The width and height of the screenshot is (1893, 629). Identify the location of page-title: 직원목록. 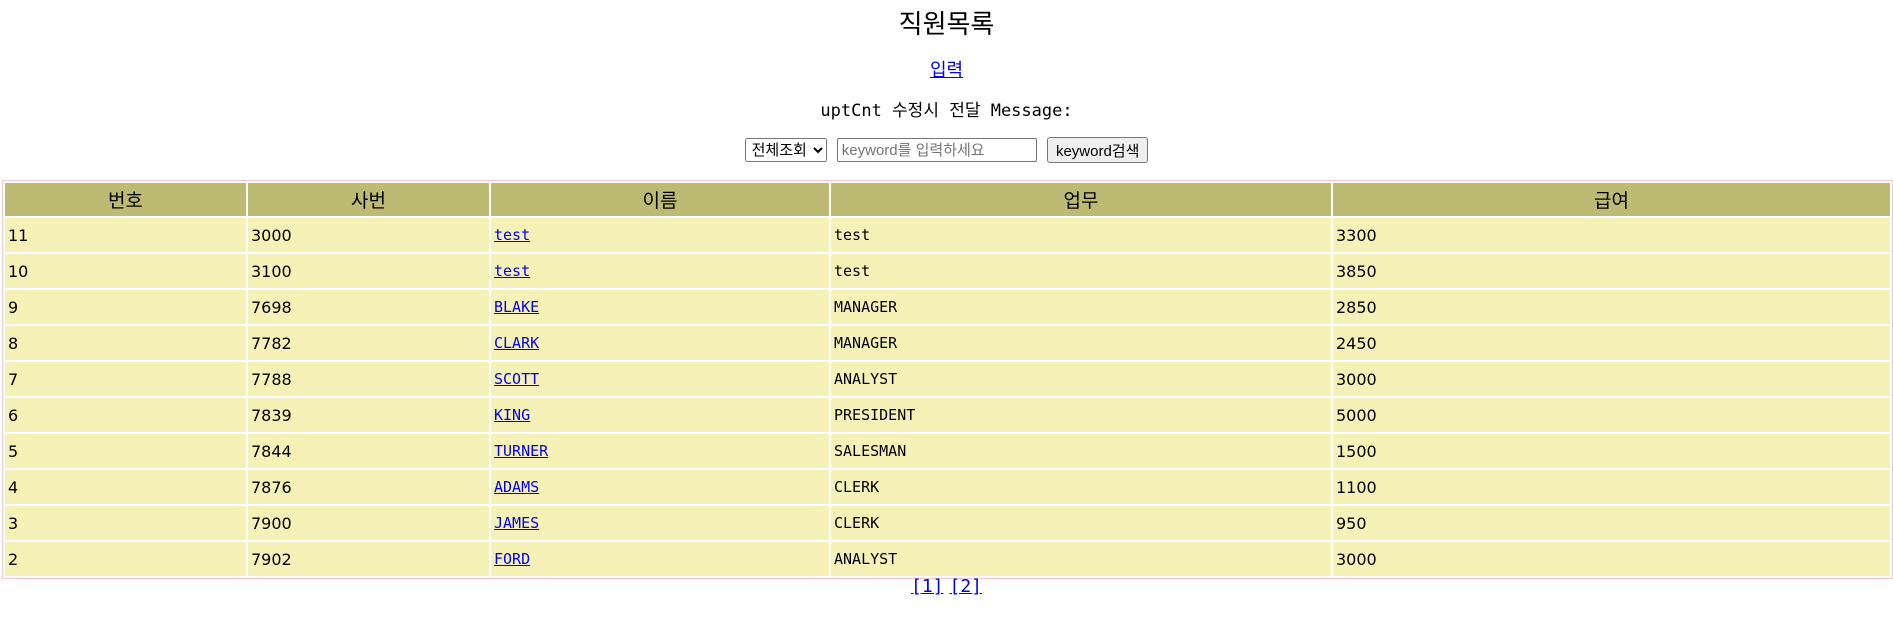
(946, 25).